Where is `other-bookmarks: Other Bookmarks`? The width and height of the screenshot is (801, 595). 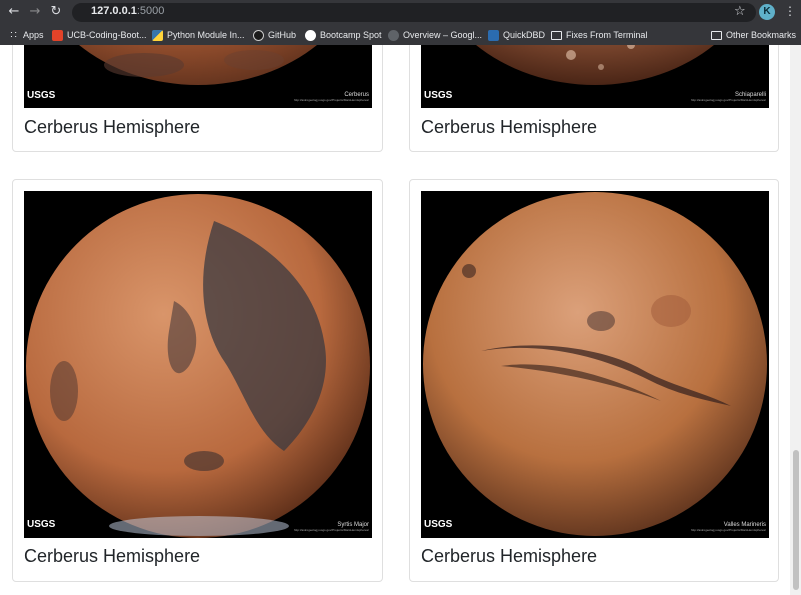 other-bookmarks: Other Bookmarks is located at coordinates (753, 35).